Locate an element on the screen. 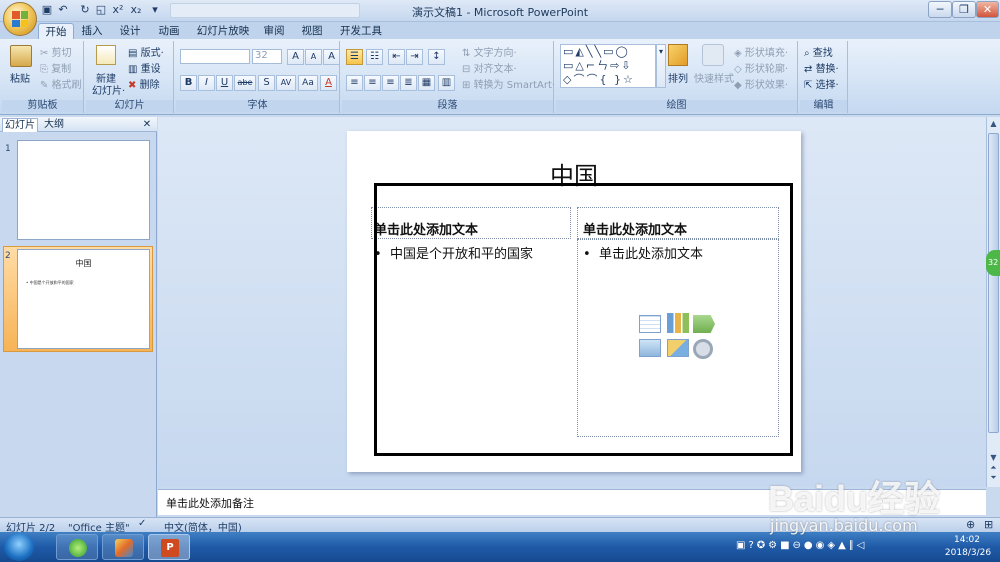 The height and width of the screenshot is (562, 1000). tab-review: 审阅 is located at coordinates (274, 31).